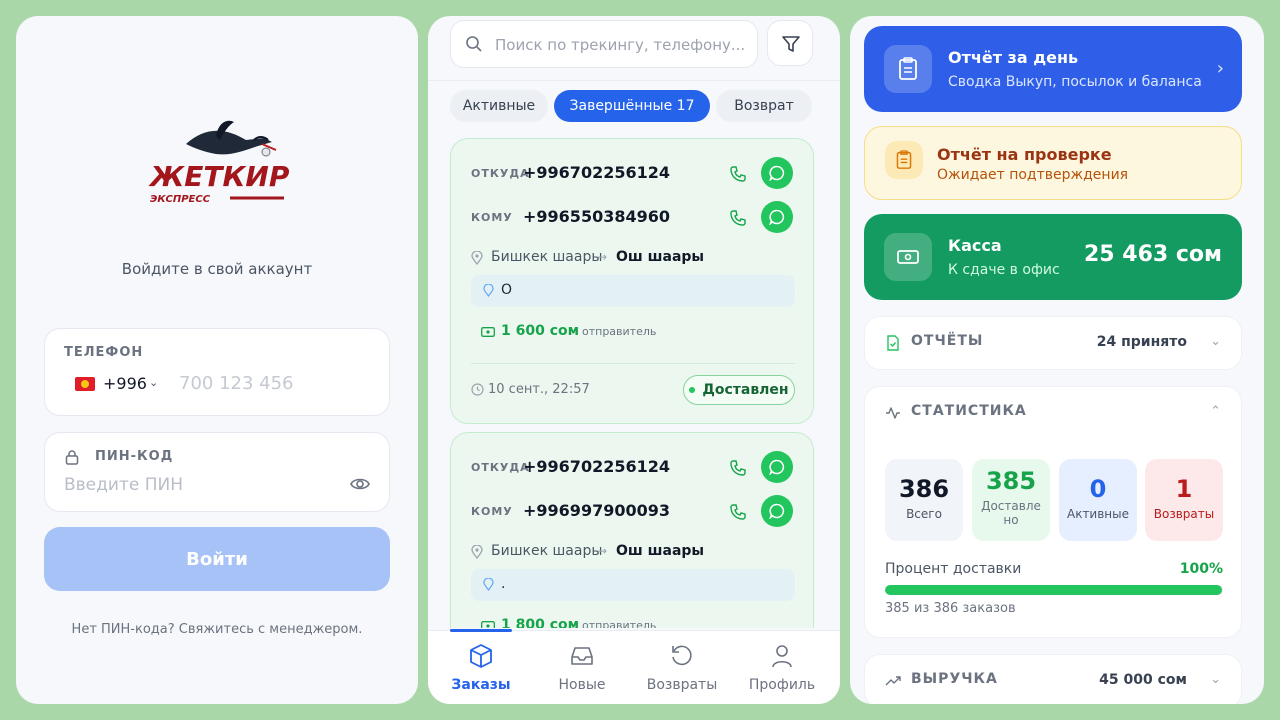  I want to click on cash-register-card: Касса К сдаче в офис 25 463 сом, so click(1053, 257).